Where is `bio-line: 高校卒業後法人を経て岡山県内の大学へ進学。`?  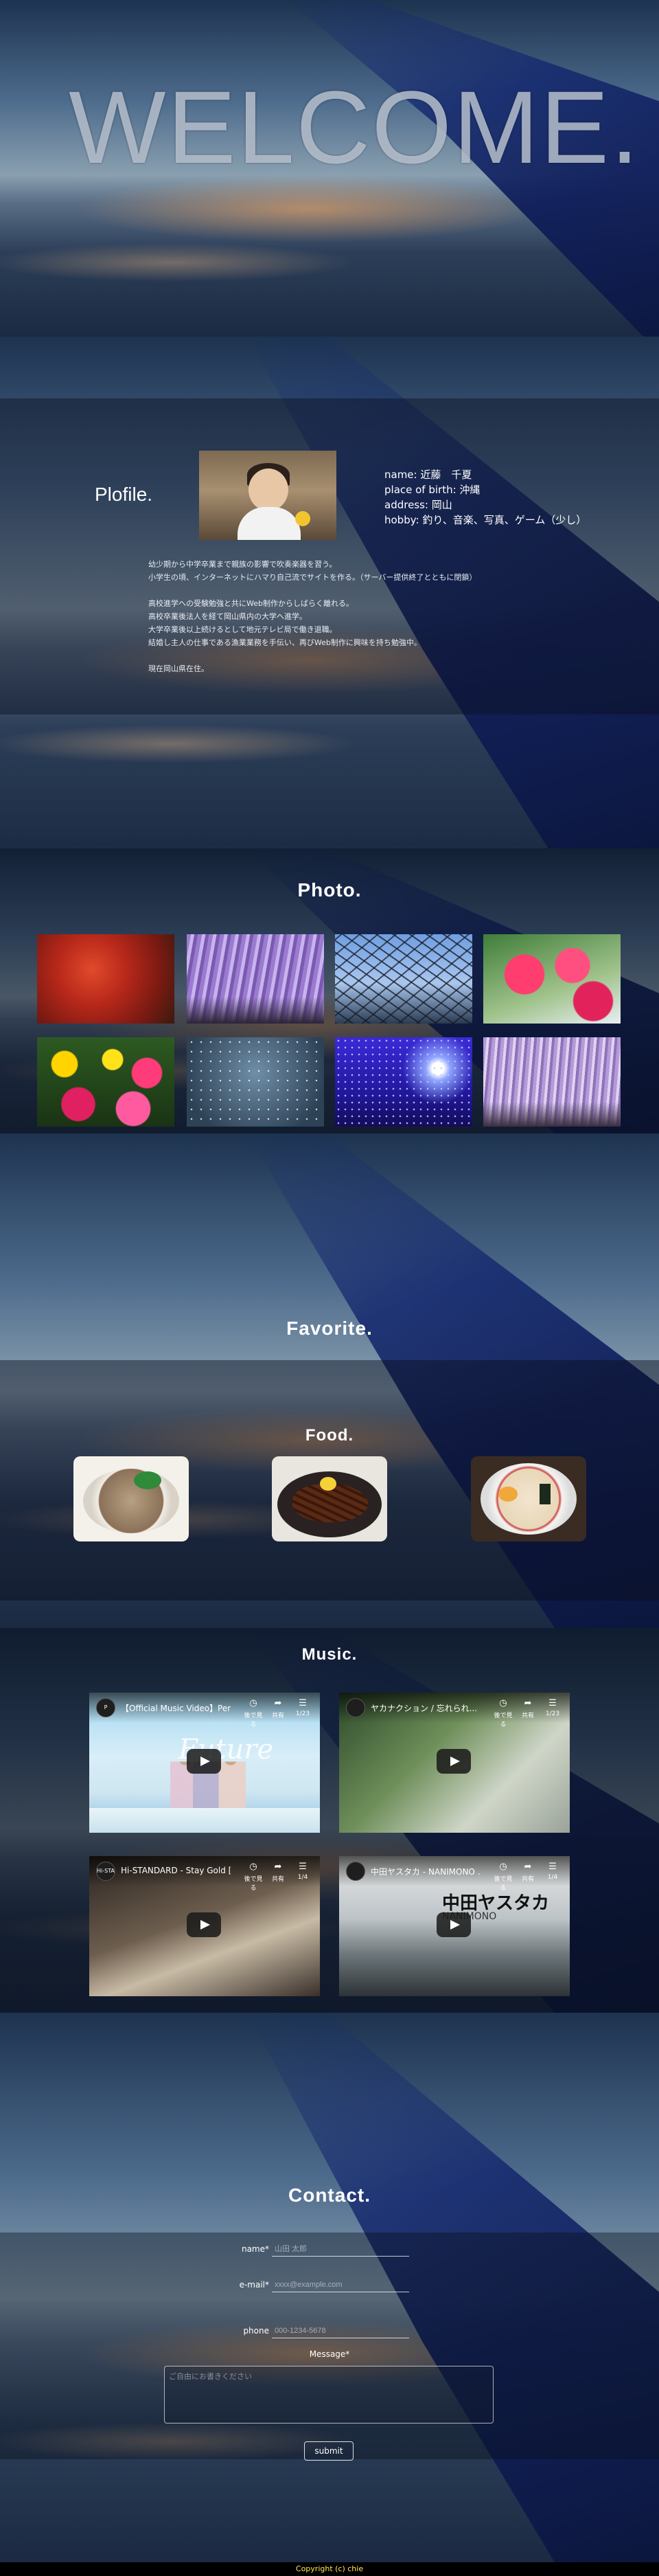 bio-line: 高校卒業後法人を経て岡山県内の大学へ進学。 is located at coordinates (227, 616).